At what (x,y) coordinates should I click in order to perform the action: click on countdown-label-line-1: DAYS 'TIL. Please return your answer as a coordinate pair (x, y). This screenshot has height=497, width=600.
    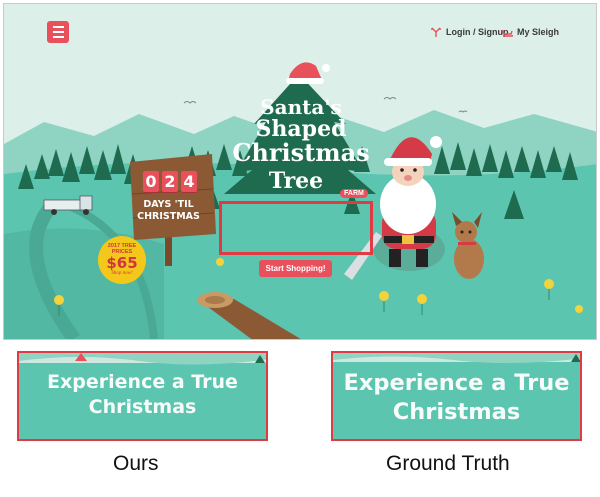
    Looking at the image, I should click on (168, 204).